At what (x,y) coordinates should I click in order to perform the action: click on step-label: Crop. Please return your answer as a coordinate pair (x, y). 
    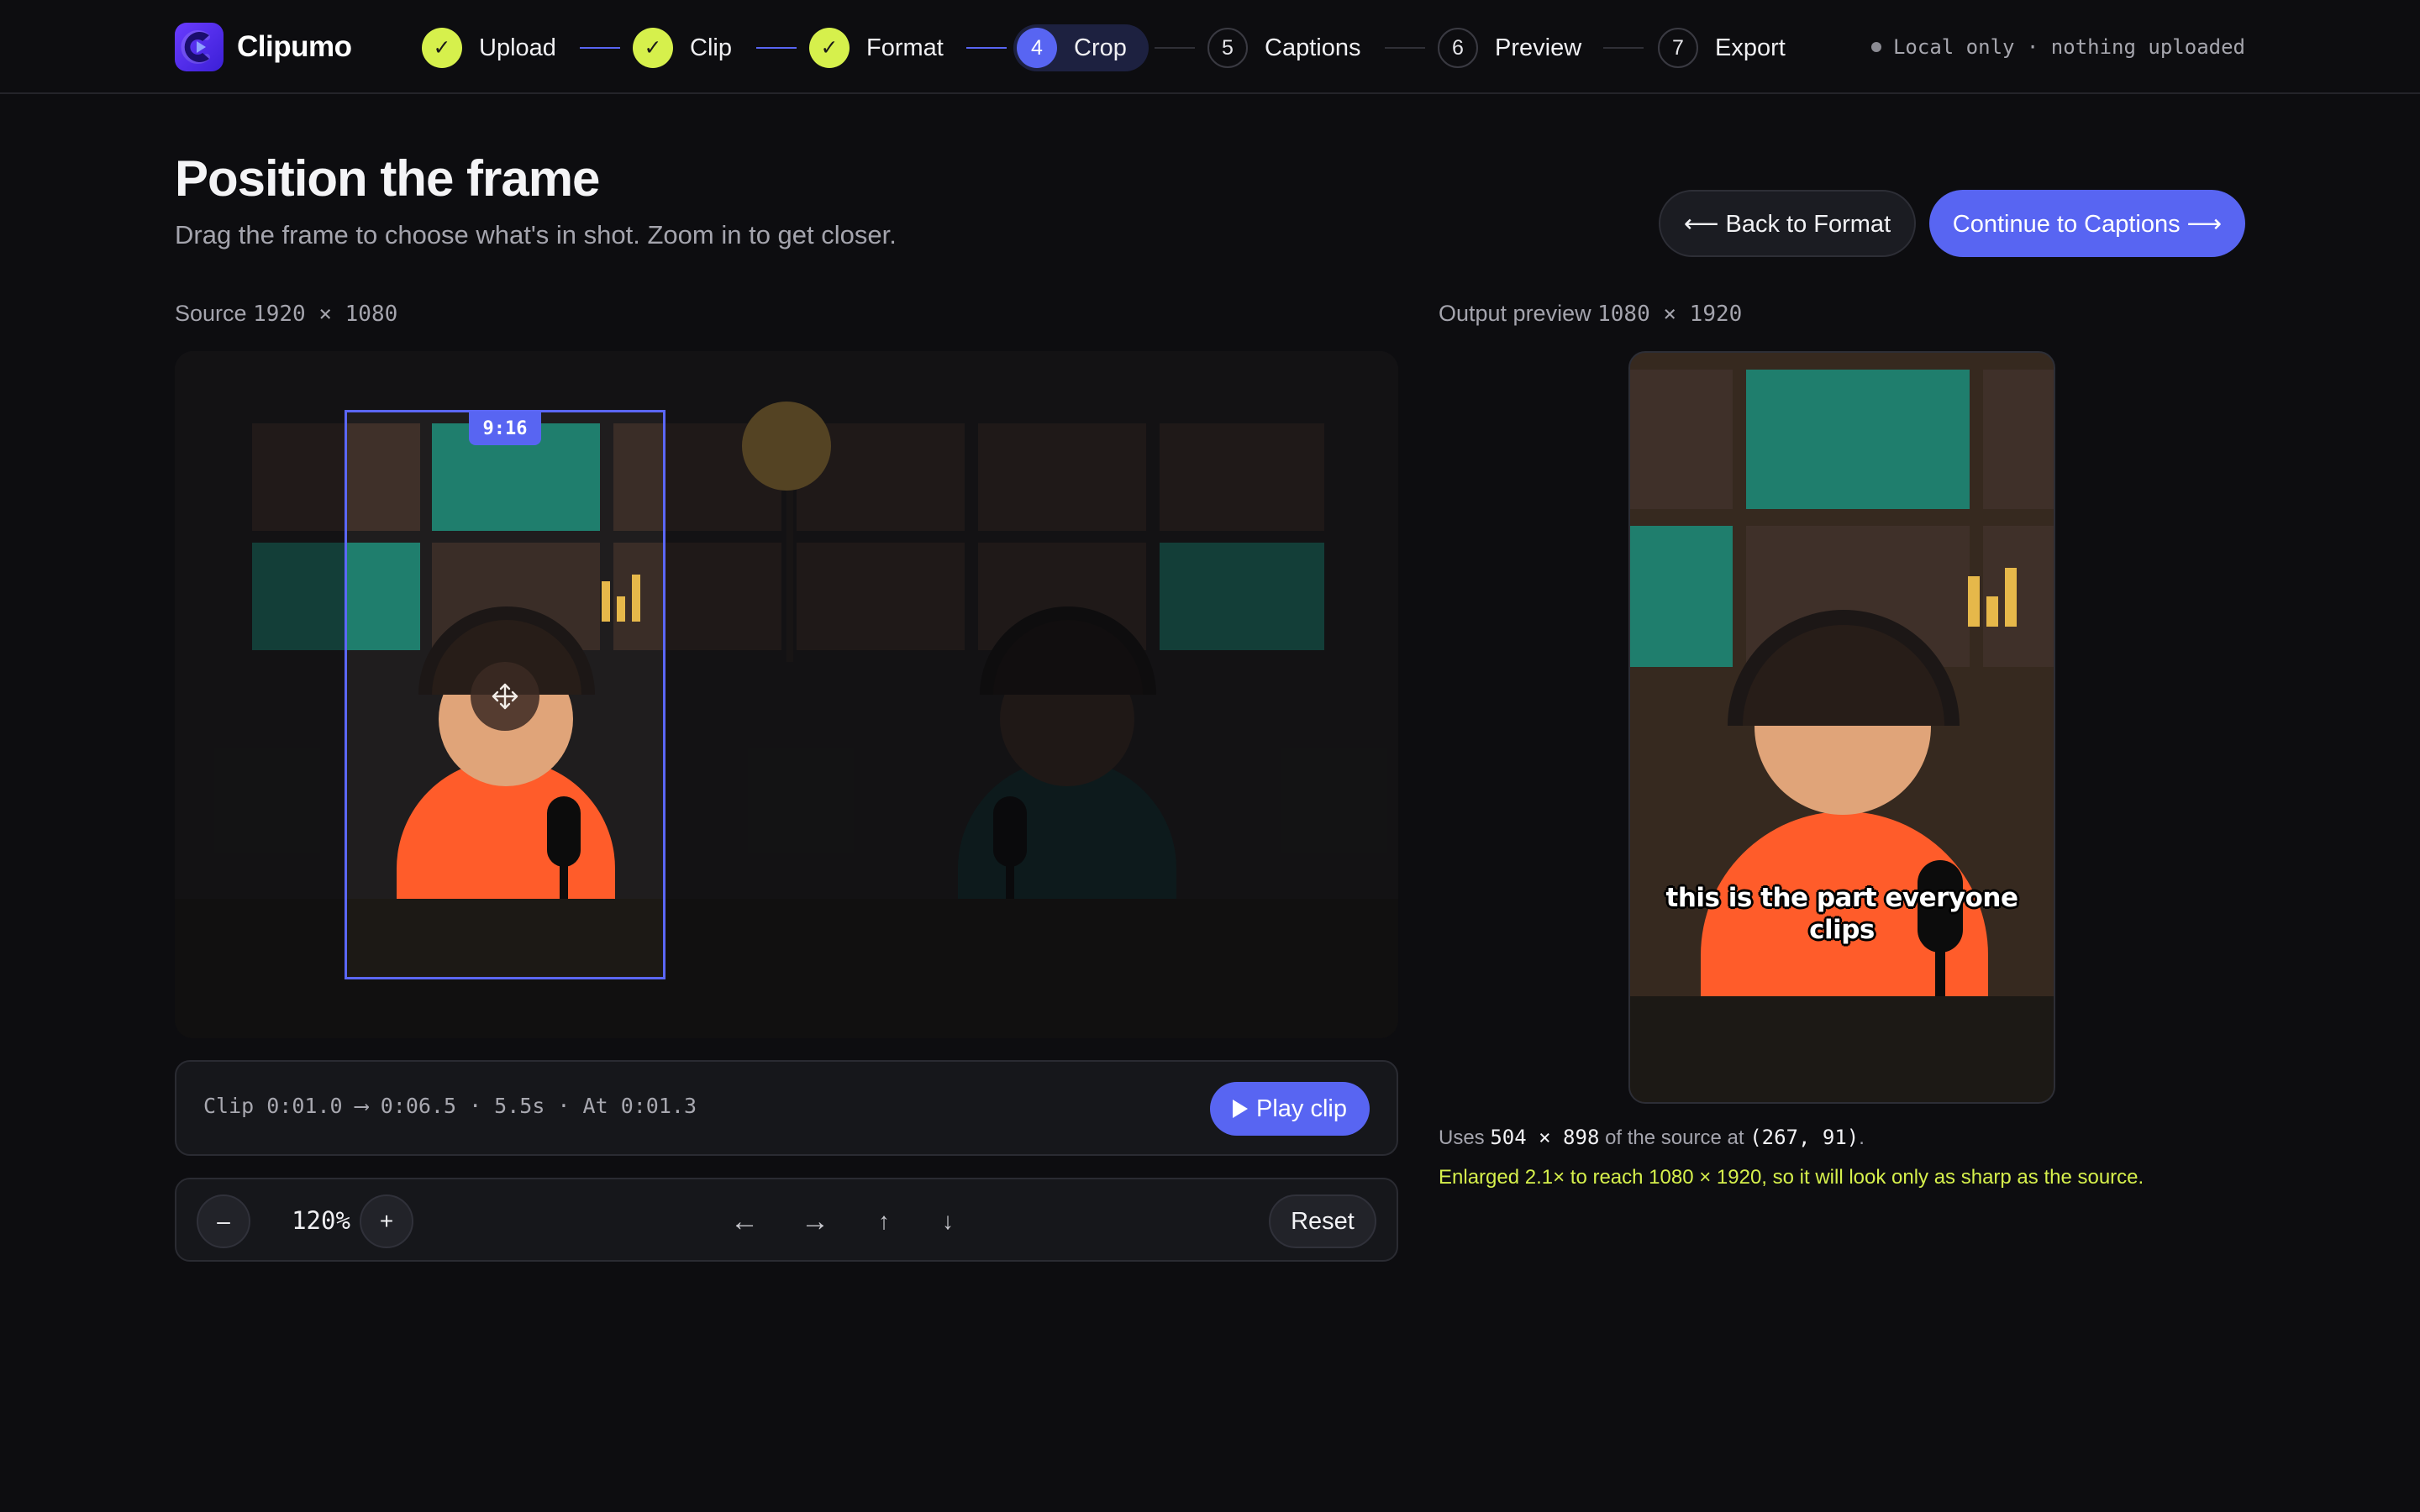
    Looking at the image, I should click on (1101, 47).